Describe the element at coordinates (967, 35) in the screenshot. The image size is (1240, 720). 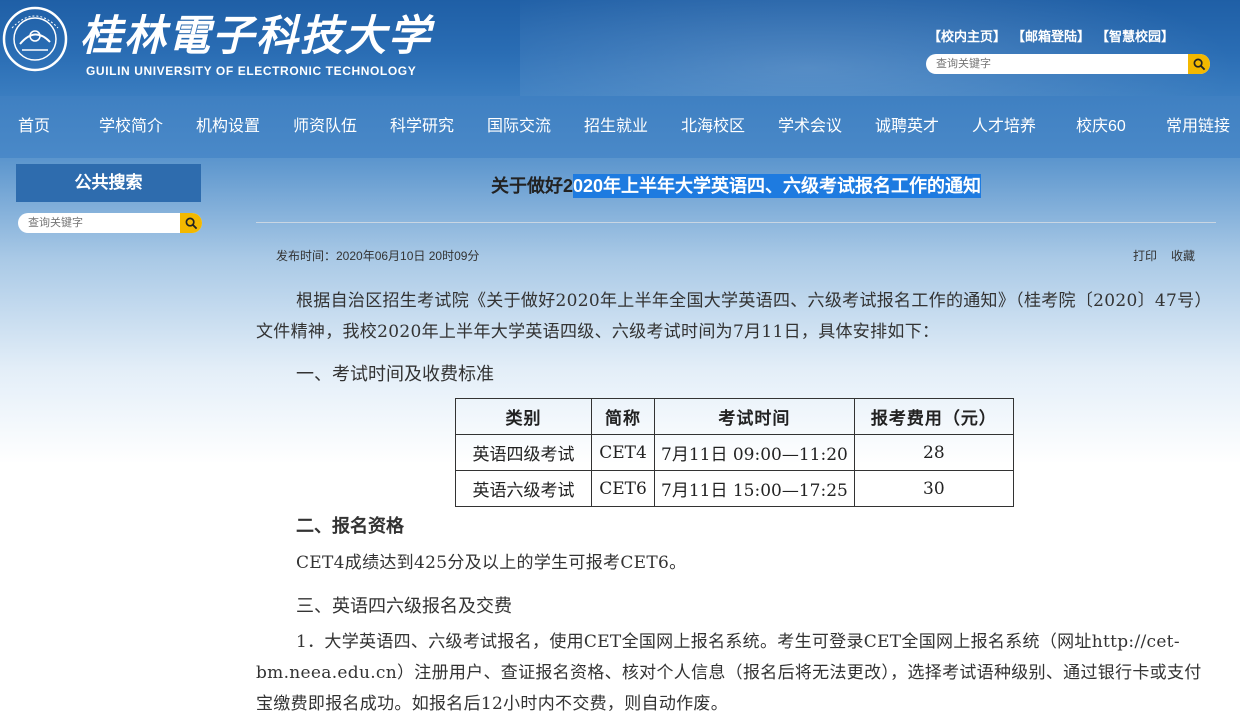
I see `top-link-campus-home: 【校内主页】` at that location.